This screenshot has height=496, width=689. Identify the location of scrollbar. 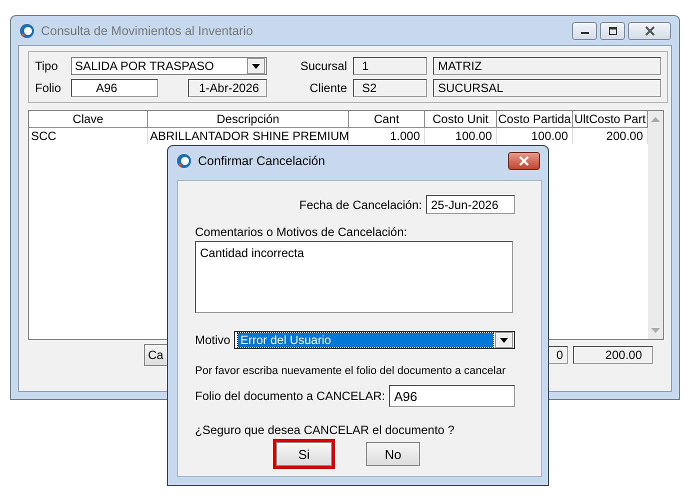
(655, 225).